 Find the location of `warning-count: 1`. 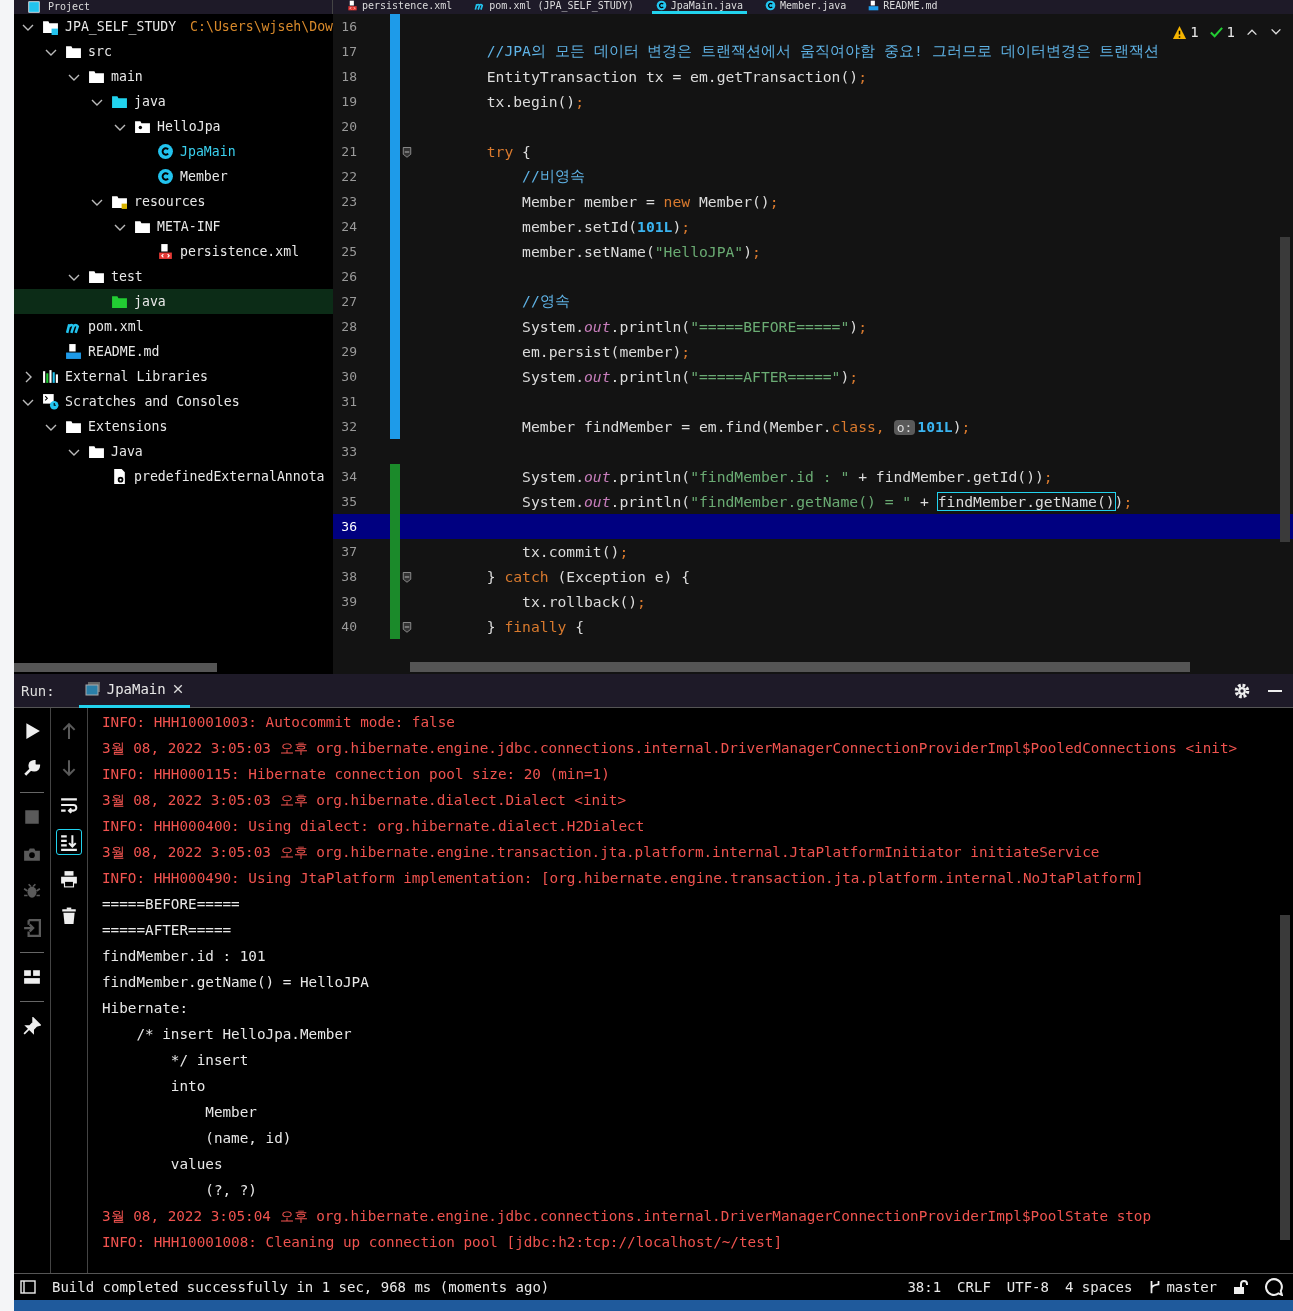

warning-count: 1 is located at coordinates (1185, 32).